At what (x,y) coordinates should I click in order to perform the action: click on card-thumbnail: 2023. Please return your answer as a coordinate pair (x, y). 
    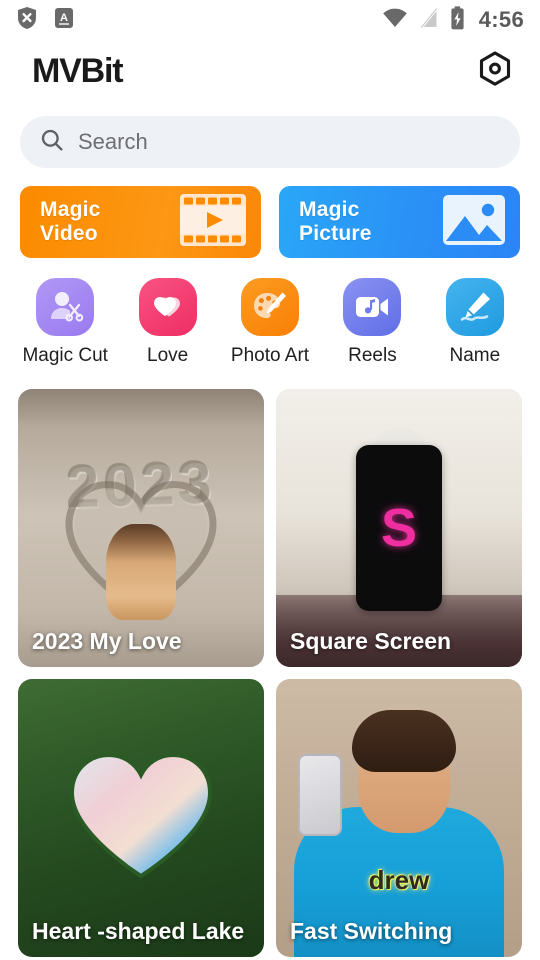
    Looking at the image, I should click on (141, 528).